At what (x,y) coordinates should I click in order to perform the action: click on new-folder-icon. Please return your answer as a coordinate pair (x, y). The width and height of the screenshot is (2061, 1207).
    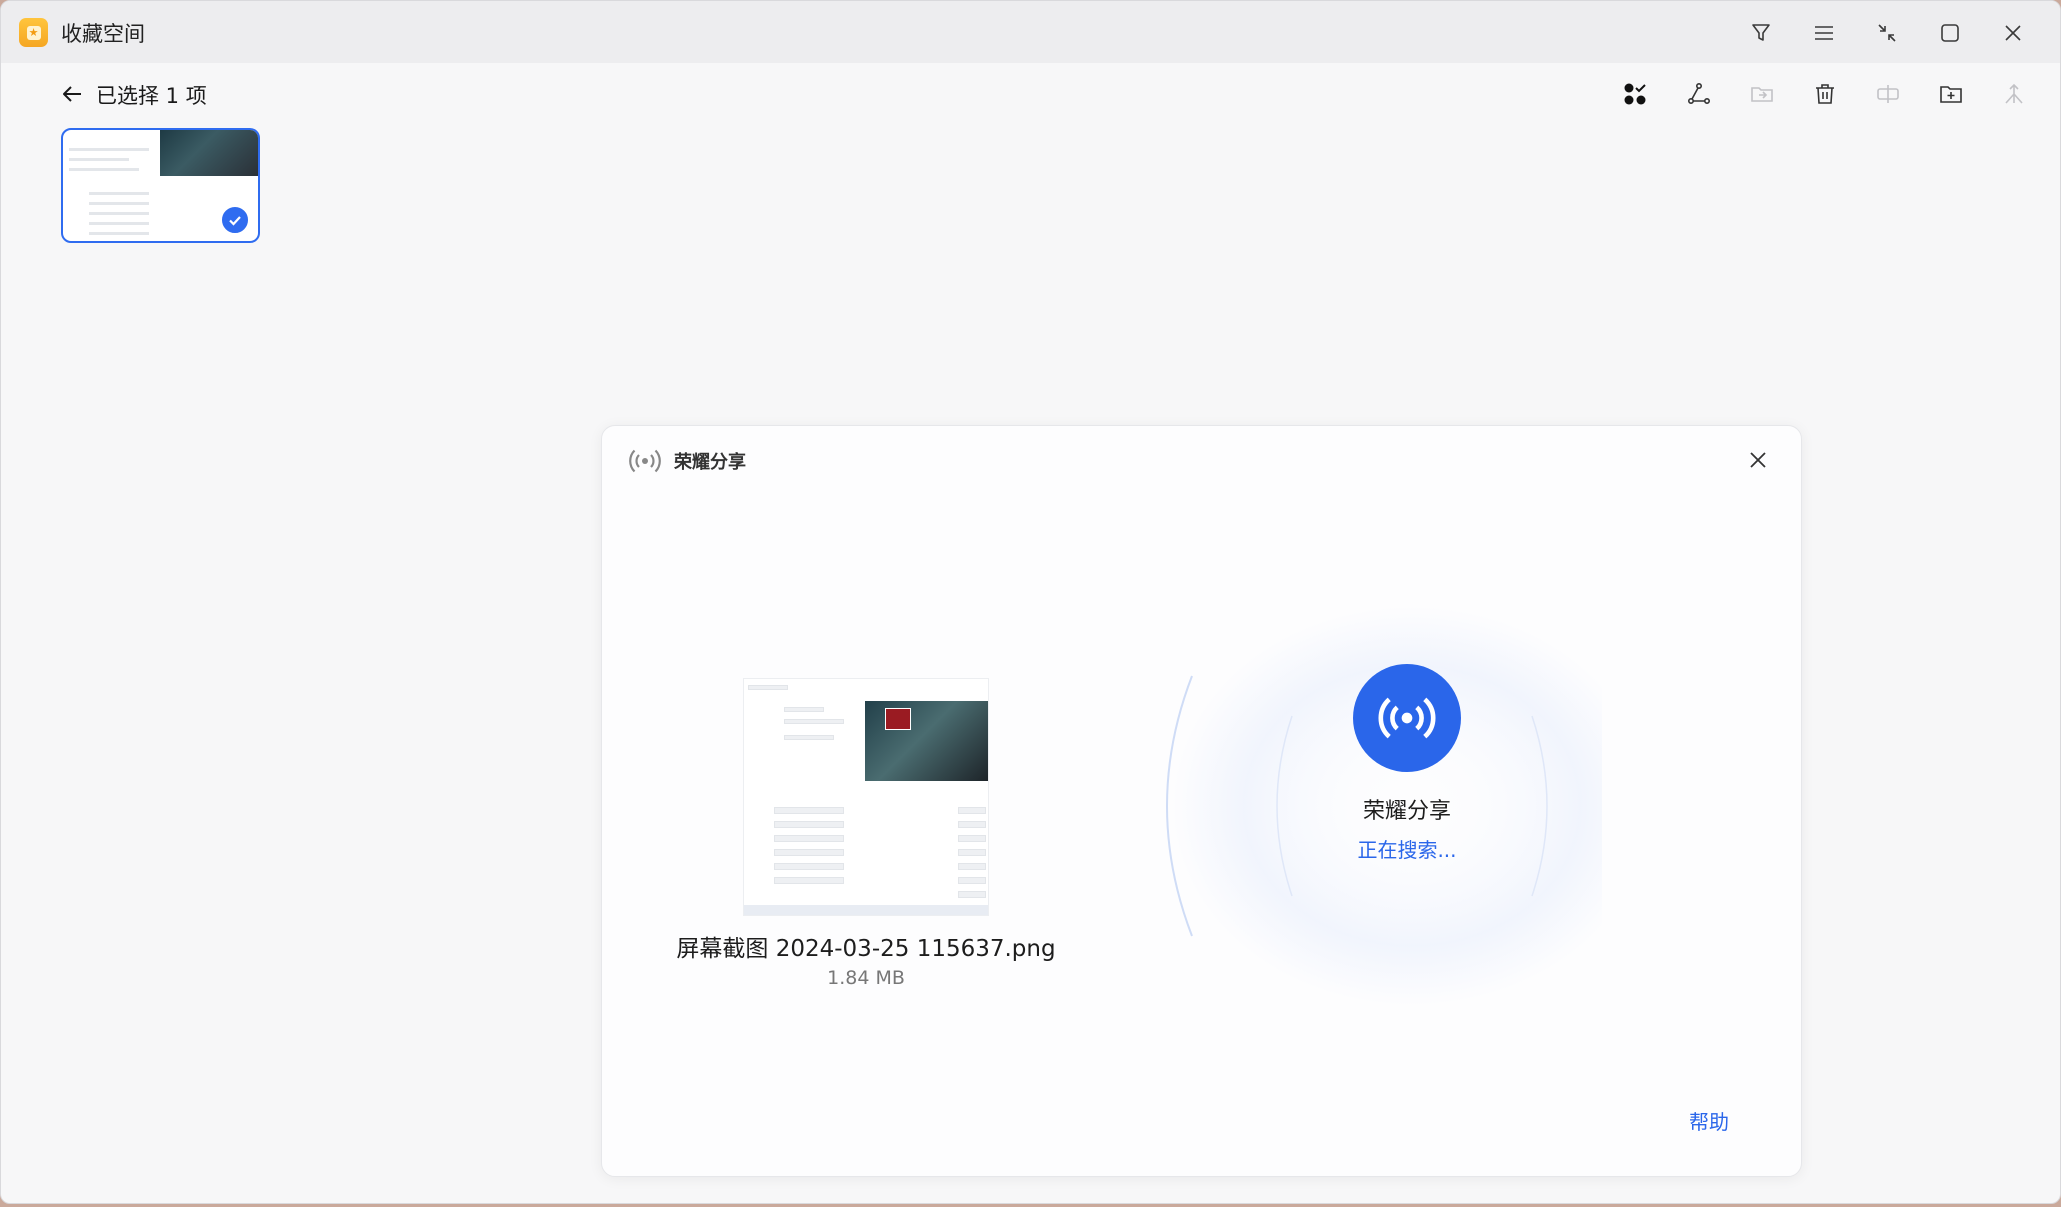
    Looking at the image, I should click on (1951, 94).